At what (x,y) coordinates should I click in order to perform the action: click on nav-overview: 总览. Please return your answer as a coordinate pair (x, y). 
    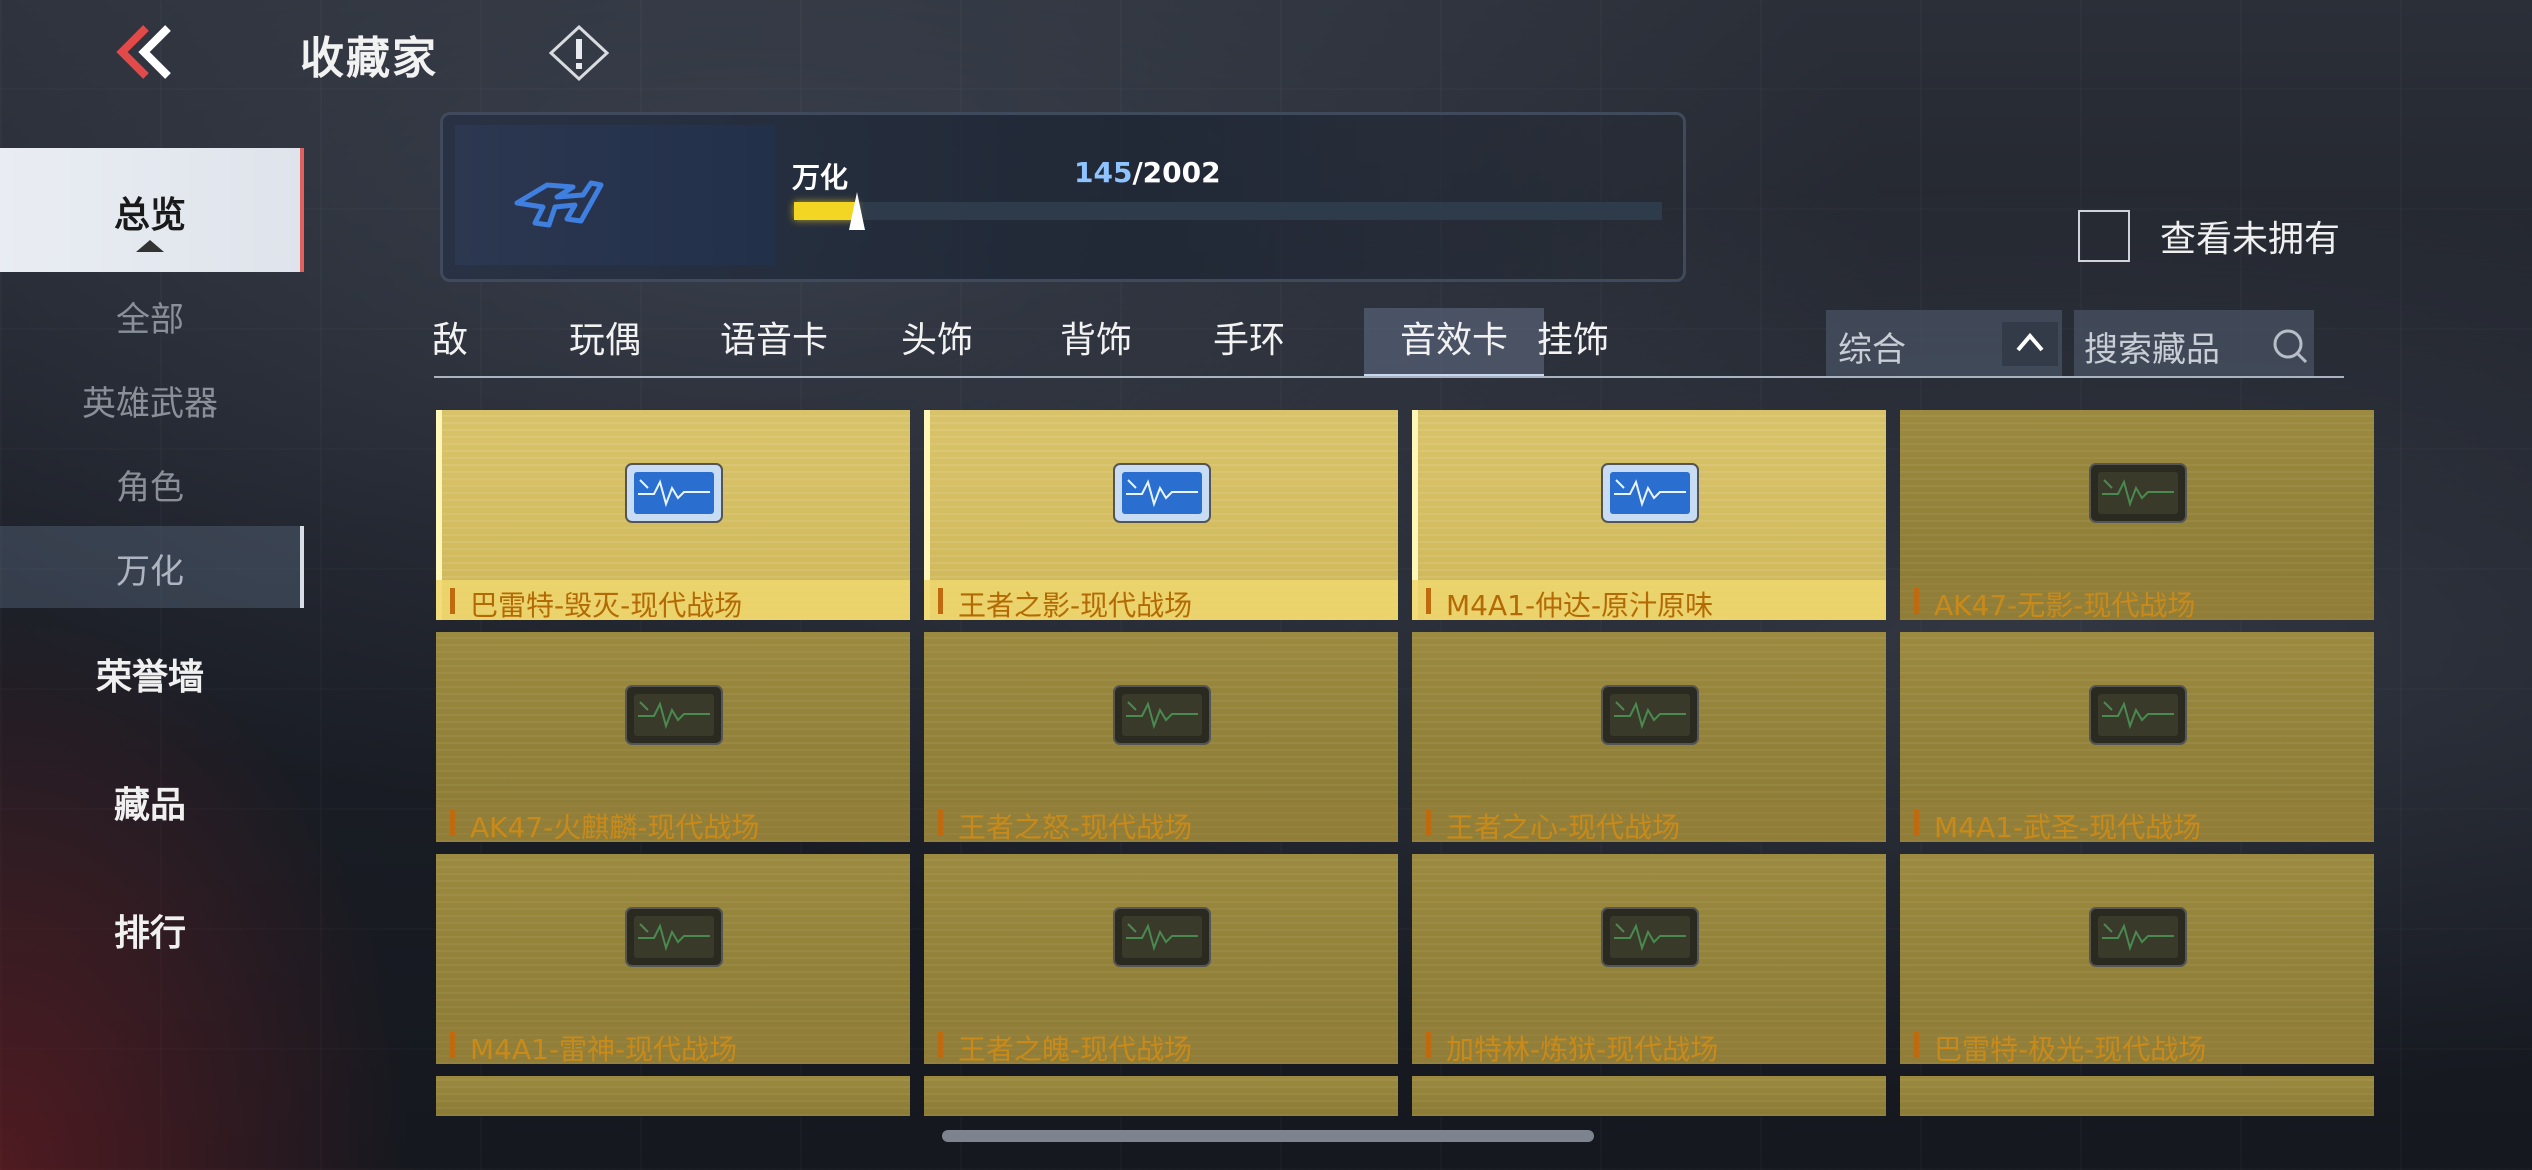
    Looking at the image, I should click on (152, 210).